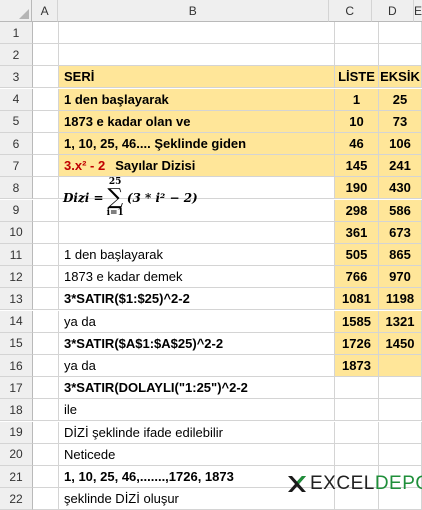 The width and height of the screenshot is (422, 510). Describe the element at coordinates (16, 99) in the screenshot. I see `row-header: 4` at that location.